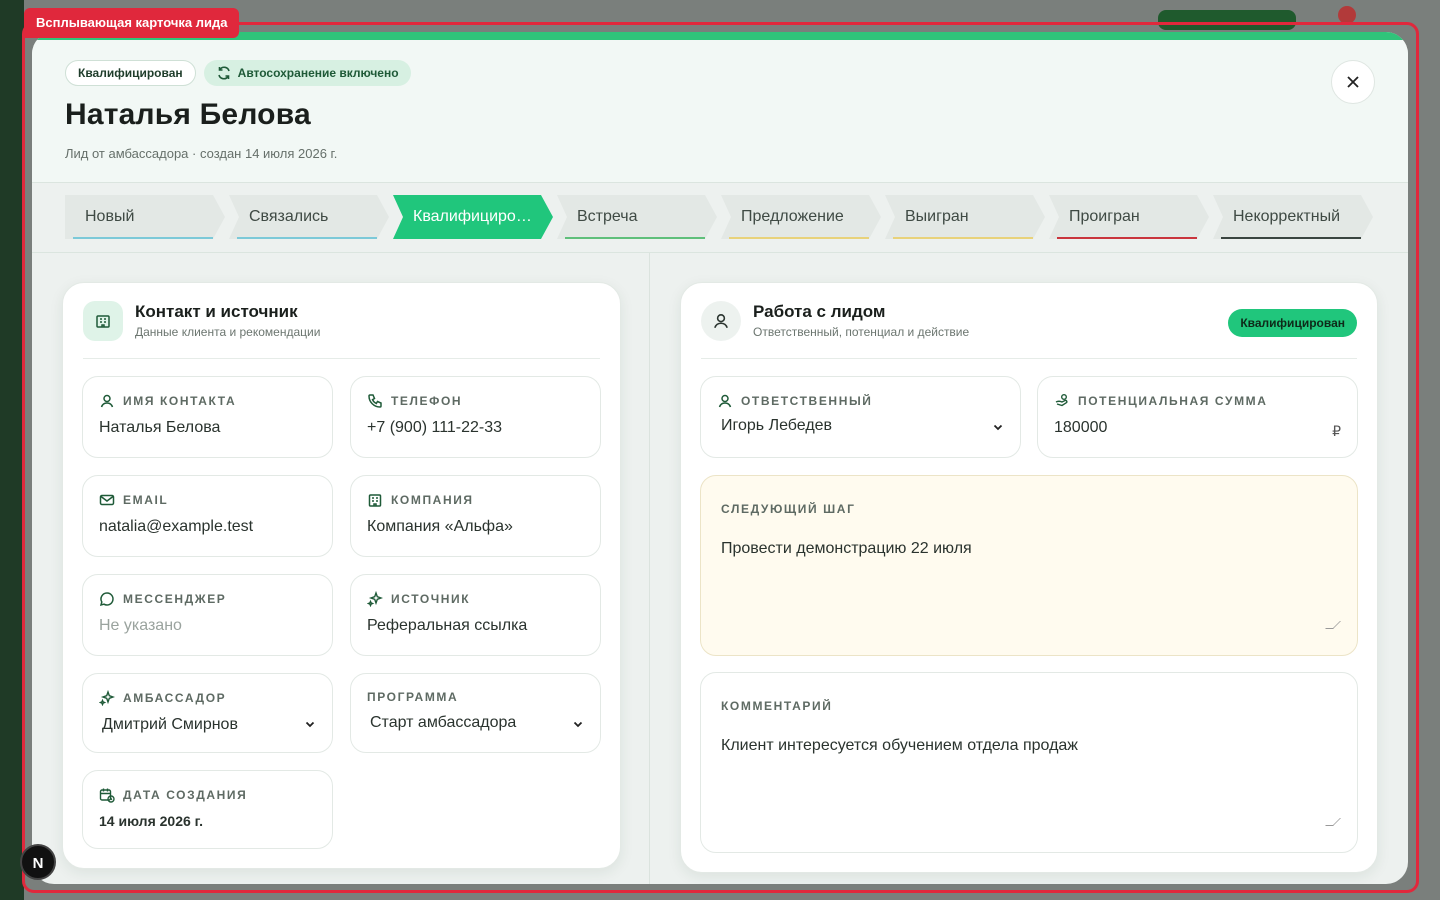 Image resolution: width=1440 pixels, height=900 pixels. Describe the element at coordinates (443, 722) in the screenshot. I see `program-value: Старт амбассадора` at that location.